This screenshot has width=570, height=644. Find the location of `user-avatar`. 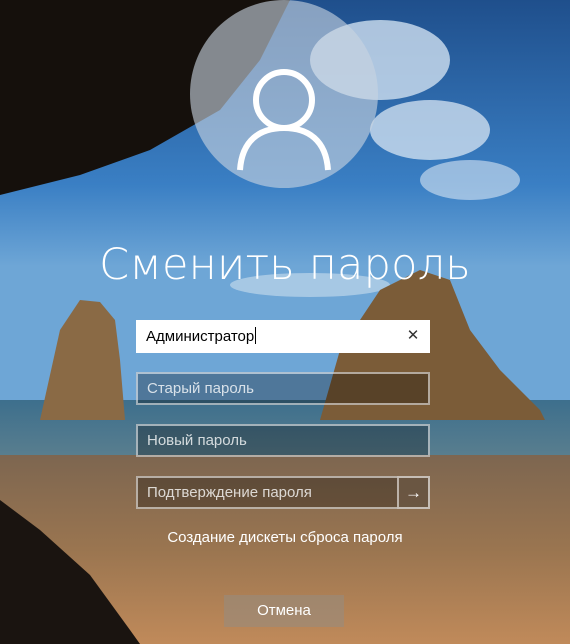

user-avatar is located at coordinates (284, 94).